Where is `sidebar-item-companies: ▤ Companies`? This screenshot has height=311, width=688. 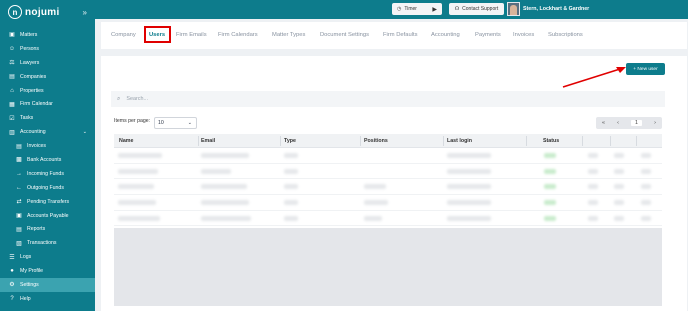 sidebar-item-companies: ▤ Companies is located at coordinates (47, 77).